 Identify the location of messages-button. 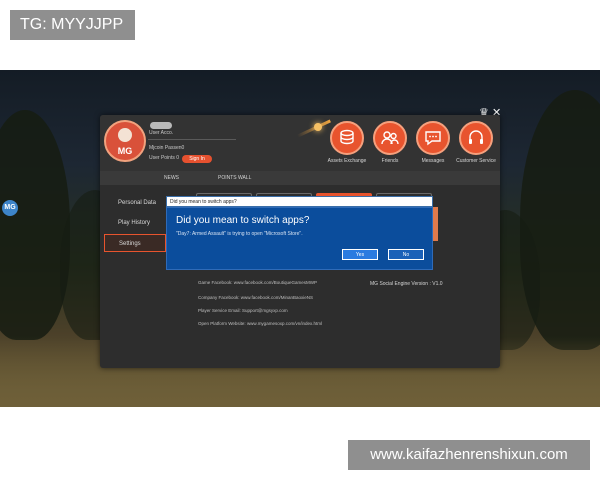
(433, 138).